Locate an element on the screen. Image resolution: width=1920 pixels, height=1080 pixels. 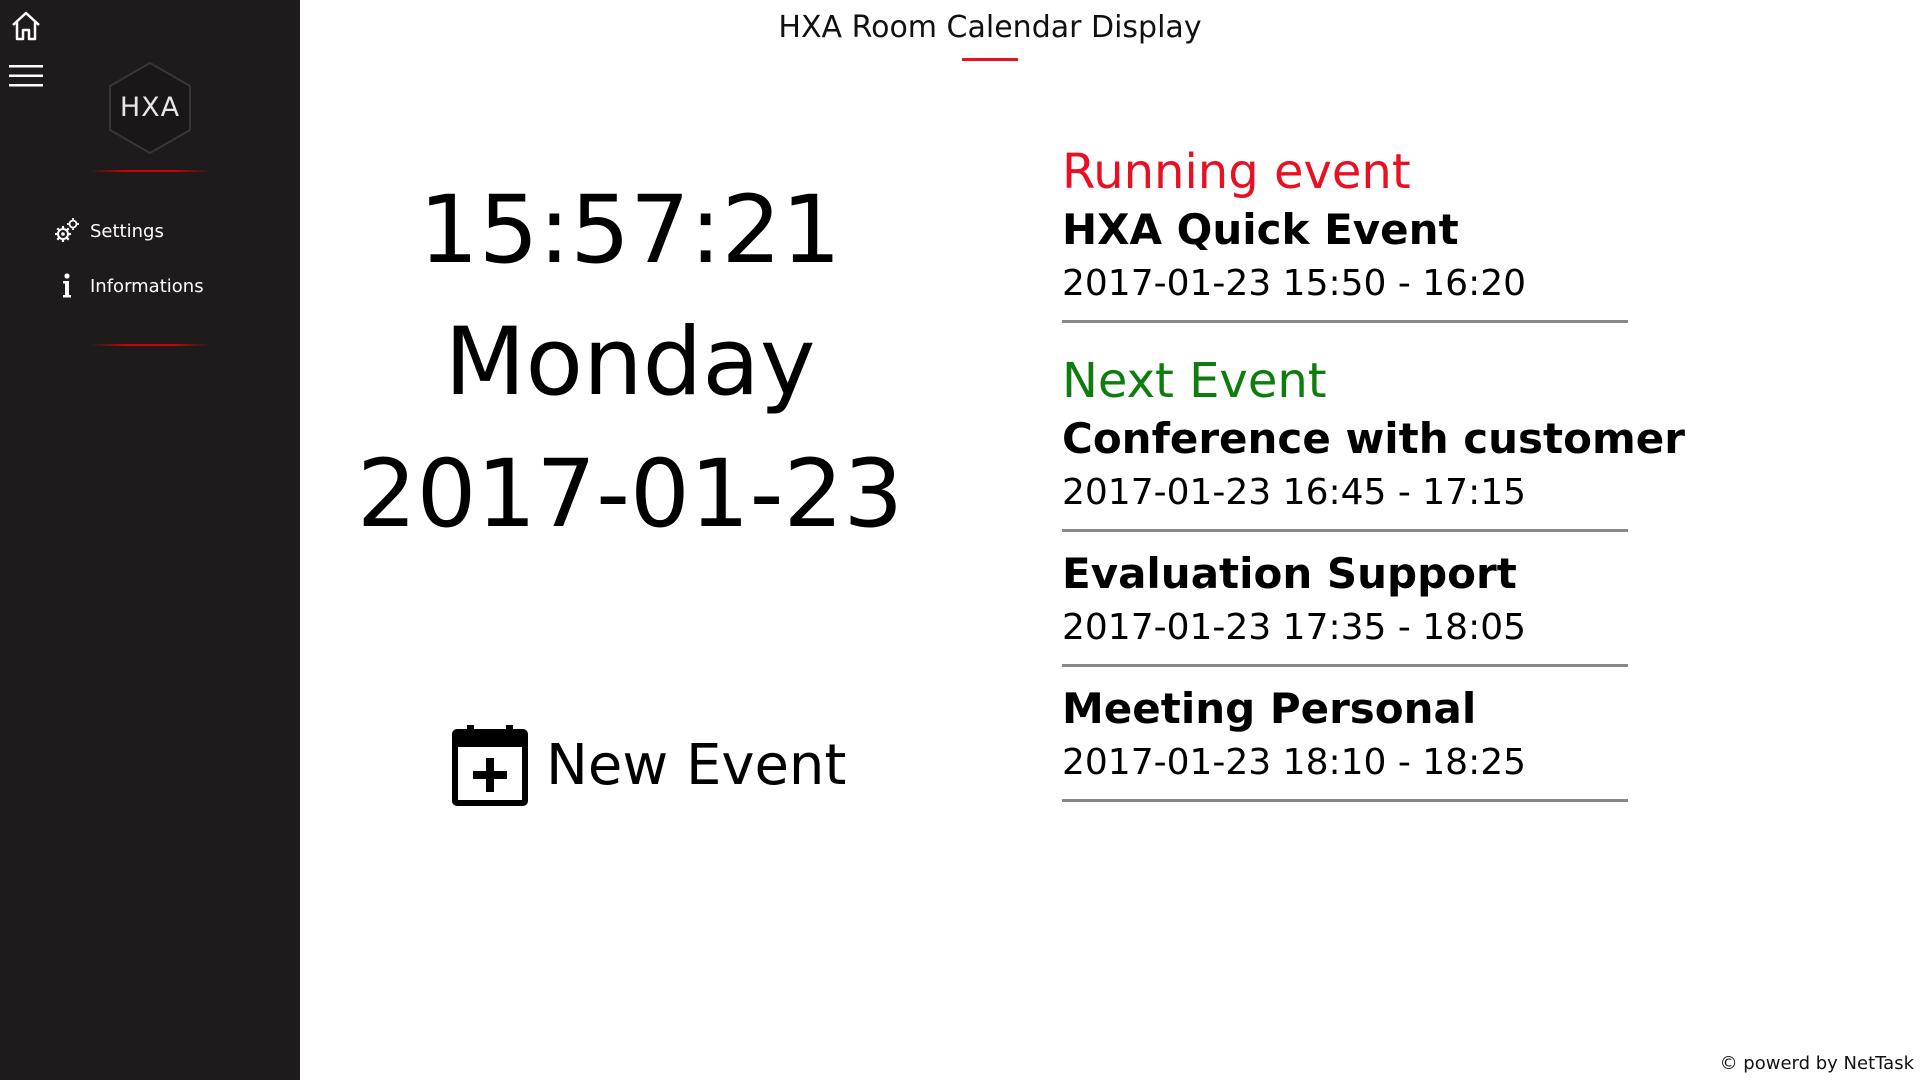
event-title: Evaluation Support is located at coordinates (1289, 573).